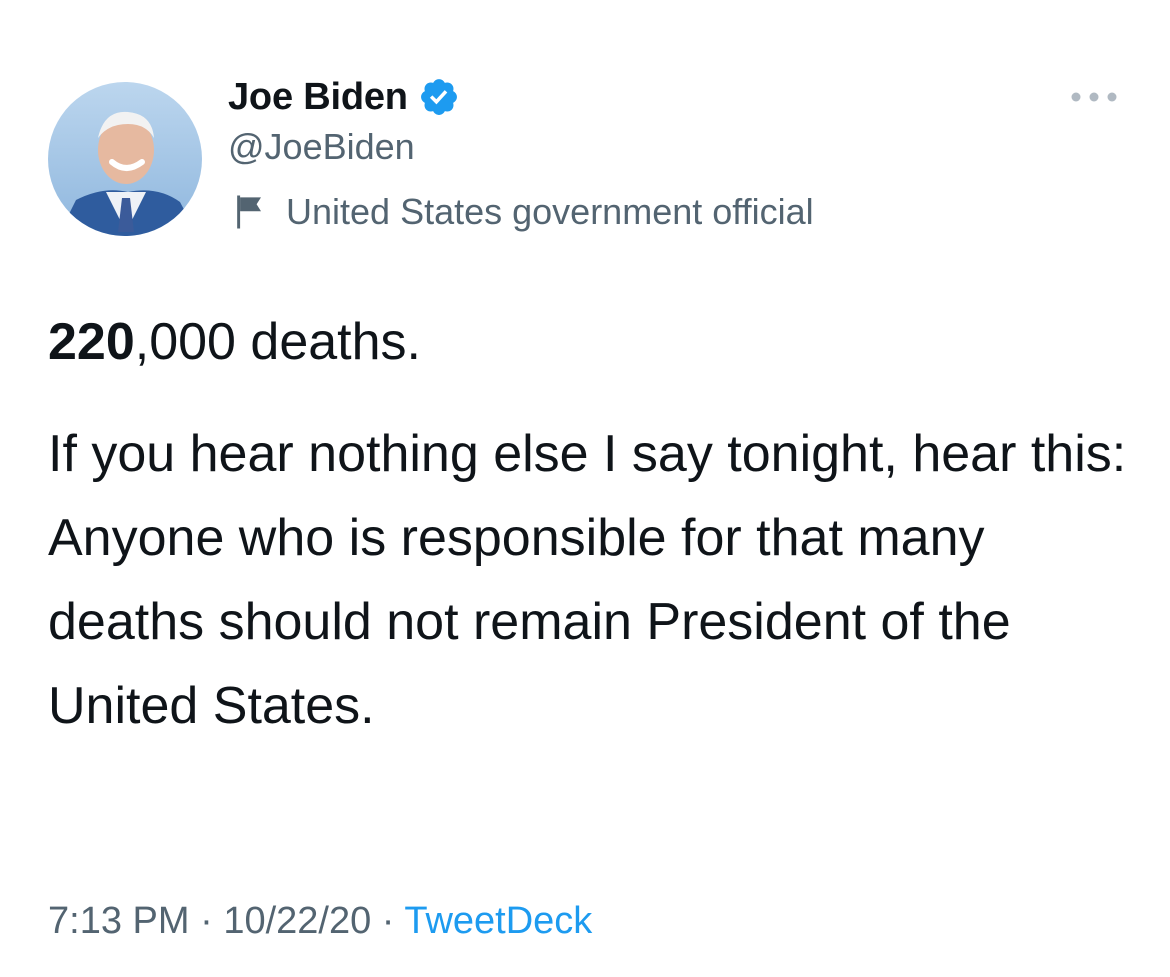 The image size is (1170, 977). What do you see at coordinates (439, 97) in the screenshot?
I see `verified-badge-icon` at bounding box center [439, 97].